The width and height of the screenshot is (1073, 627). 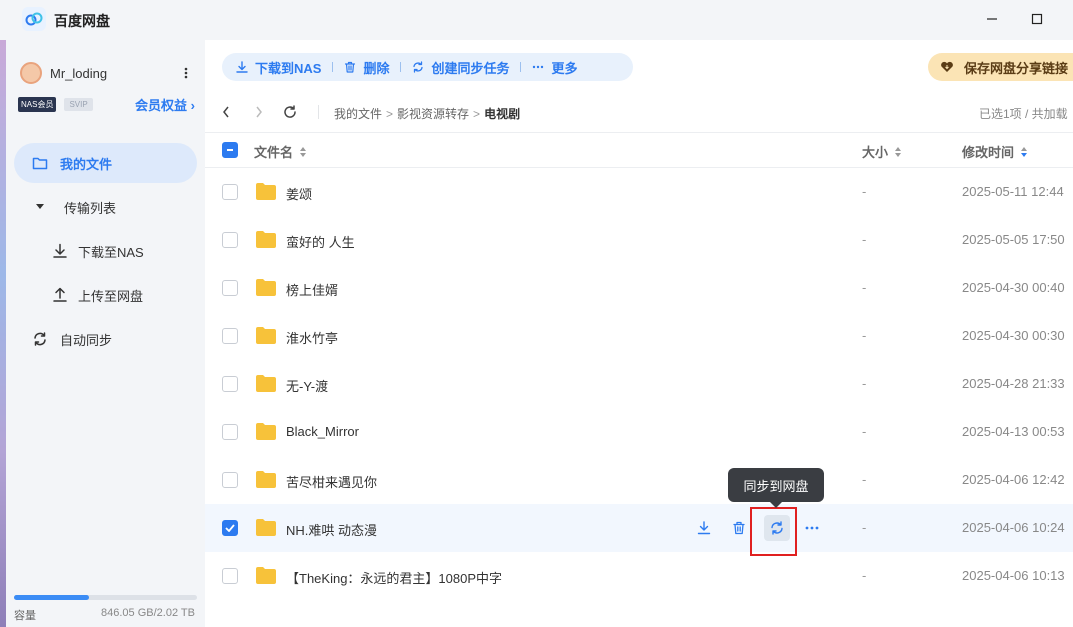 I want to click on file-name: Black_Mirror, so click(x=322, y=431).